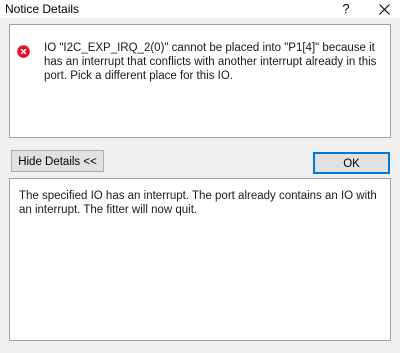 Image resolution: width=400 pixels, height=353 pixels. I want to click on close-icon, so click(384, 10).